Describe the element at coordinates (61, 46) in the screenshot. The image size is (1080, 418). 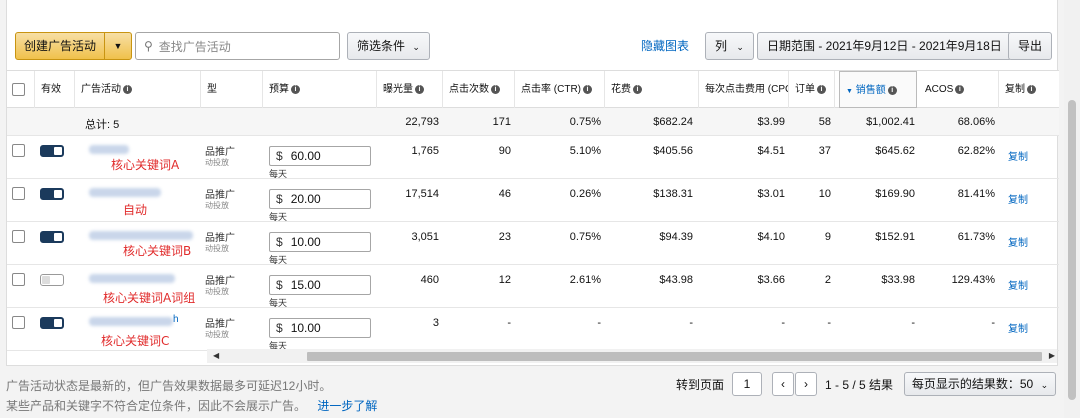
I see `create-campaign-label: 创建广告活动` at that location.